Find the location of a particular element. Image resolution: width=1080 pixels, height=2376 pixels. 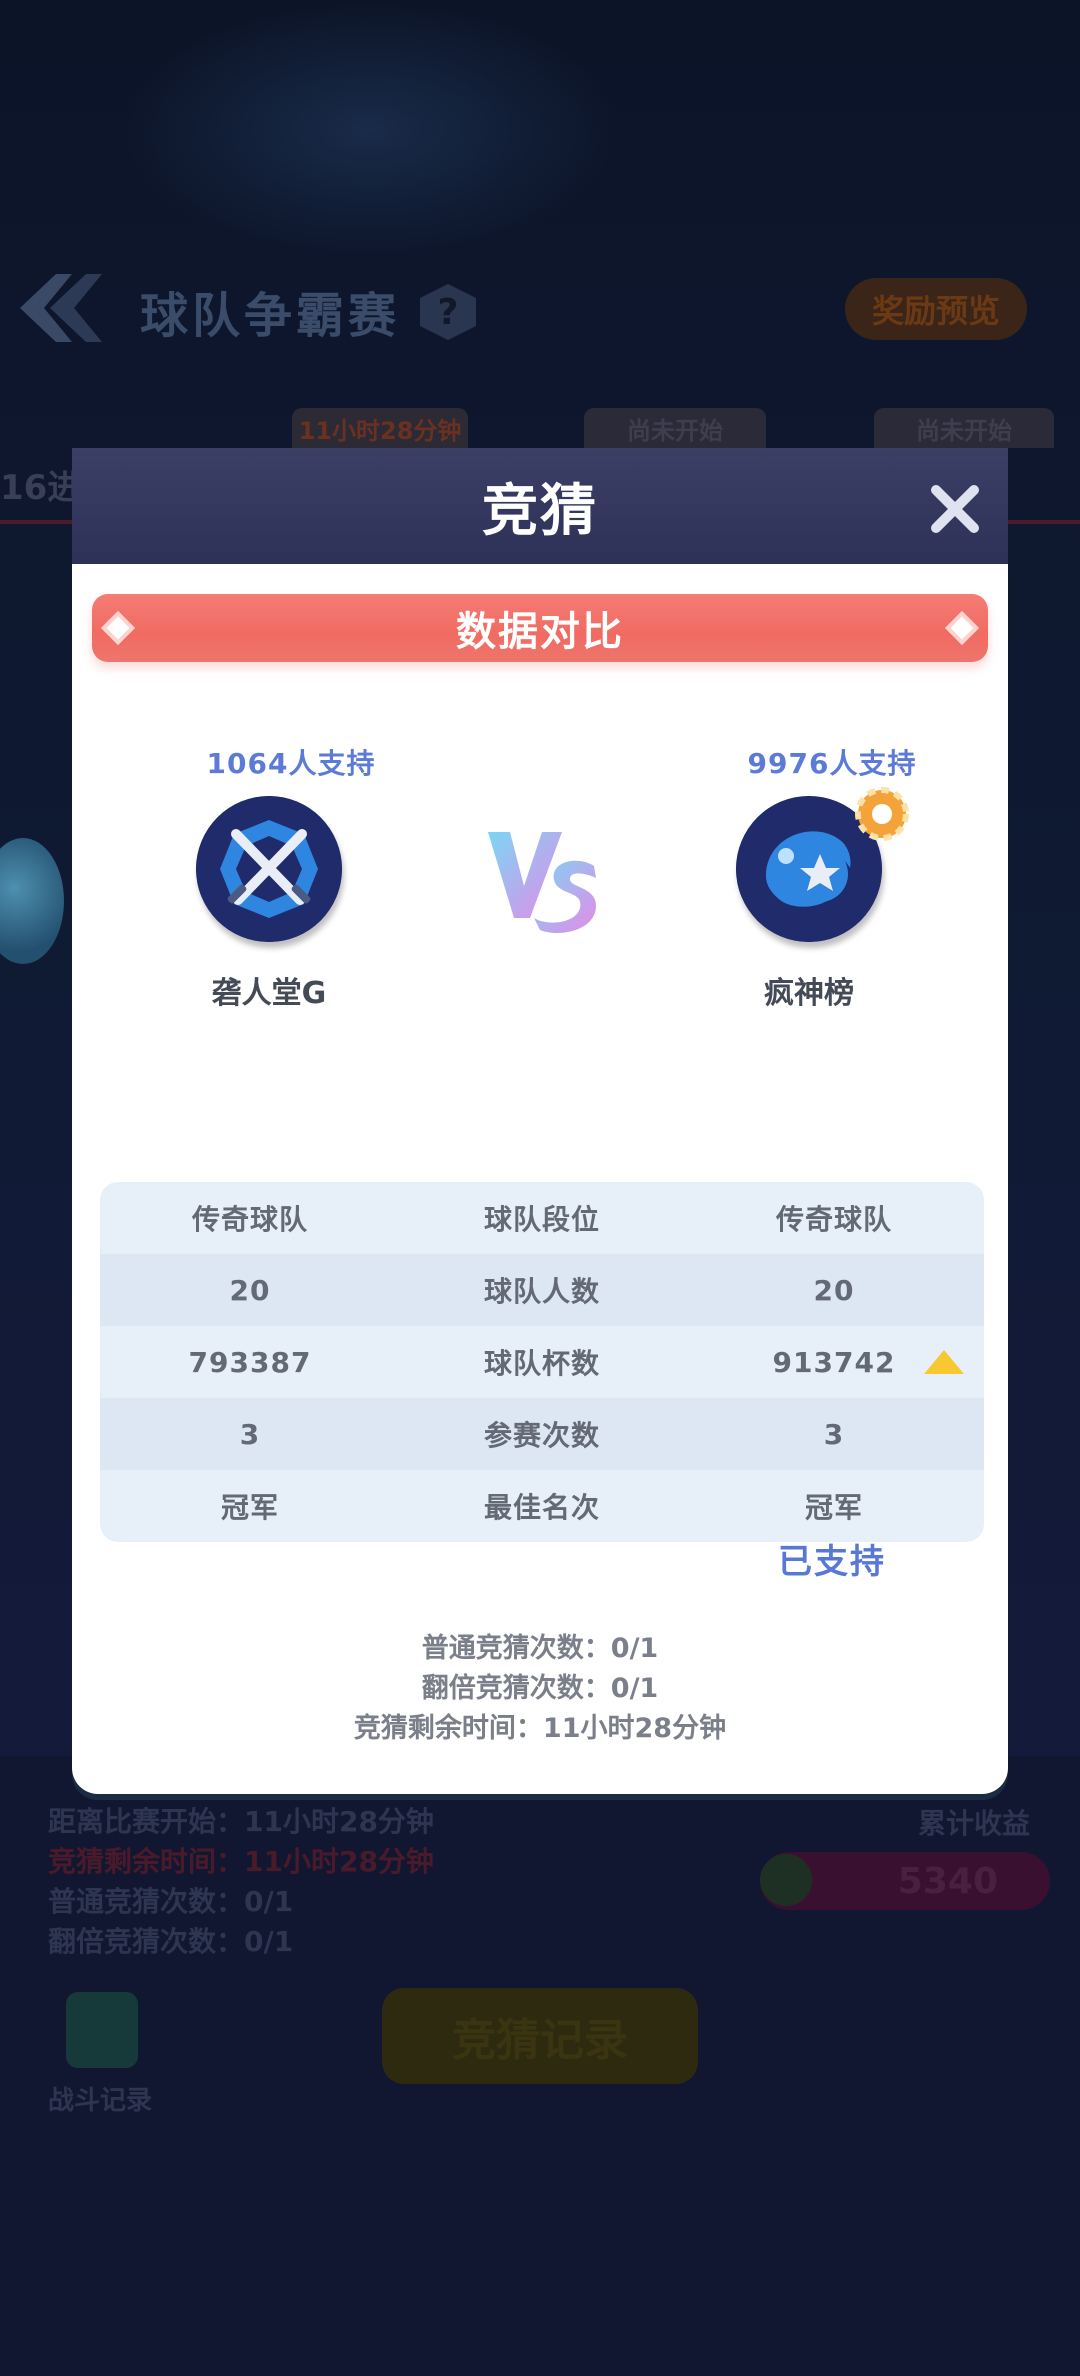

data-compare-banner: 数据对比 is located at coordinates (540, 628).